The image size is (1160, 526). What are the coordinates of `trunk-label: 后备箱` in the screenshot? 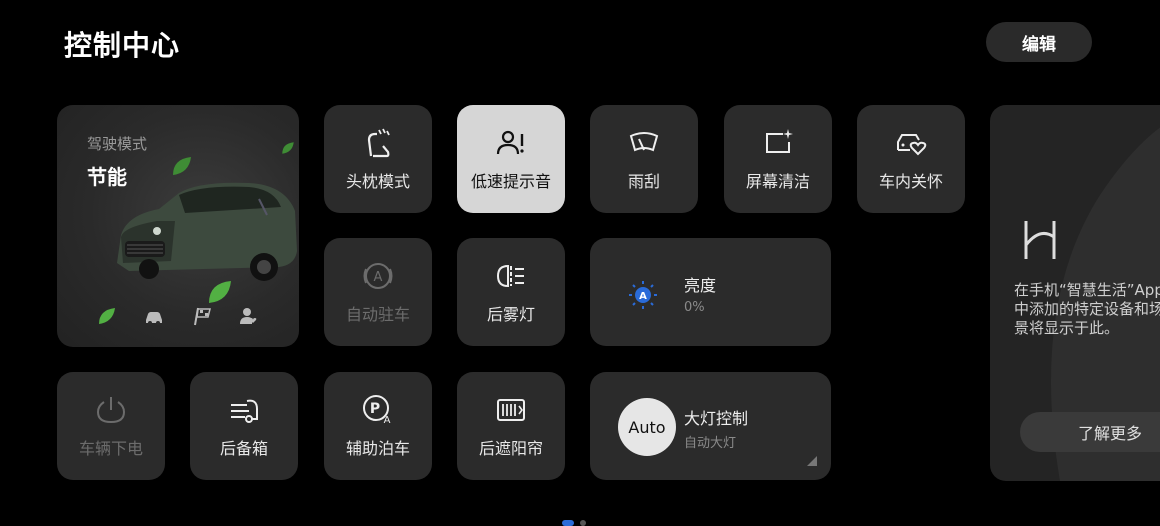 It's located at (243, 448).